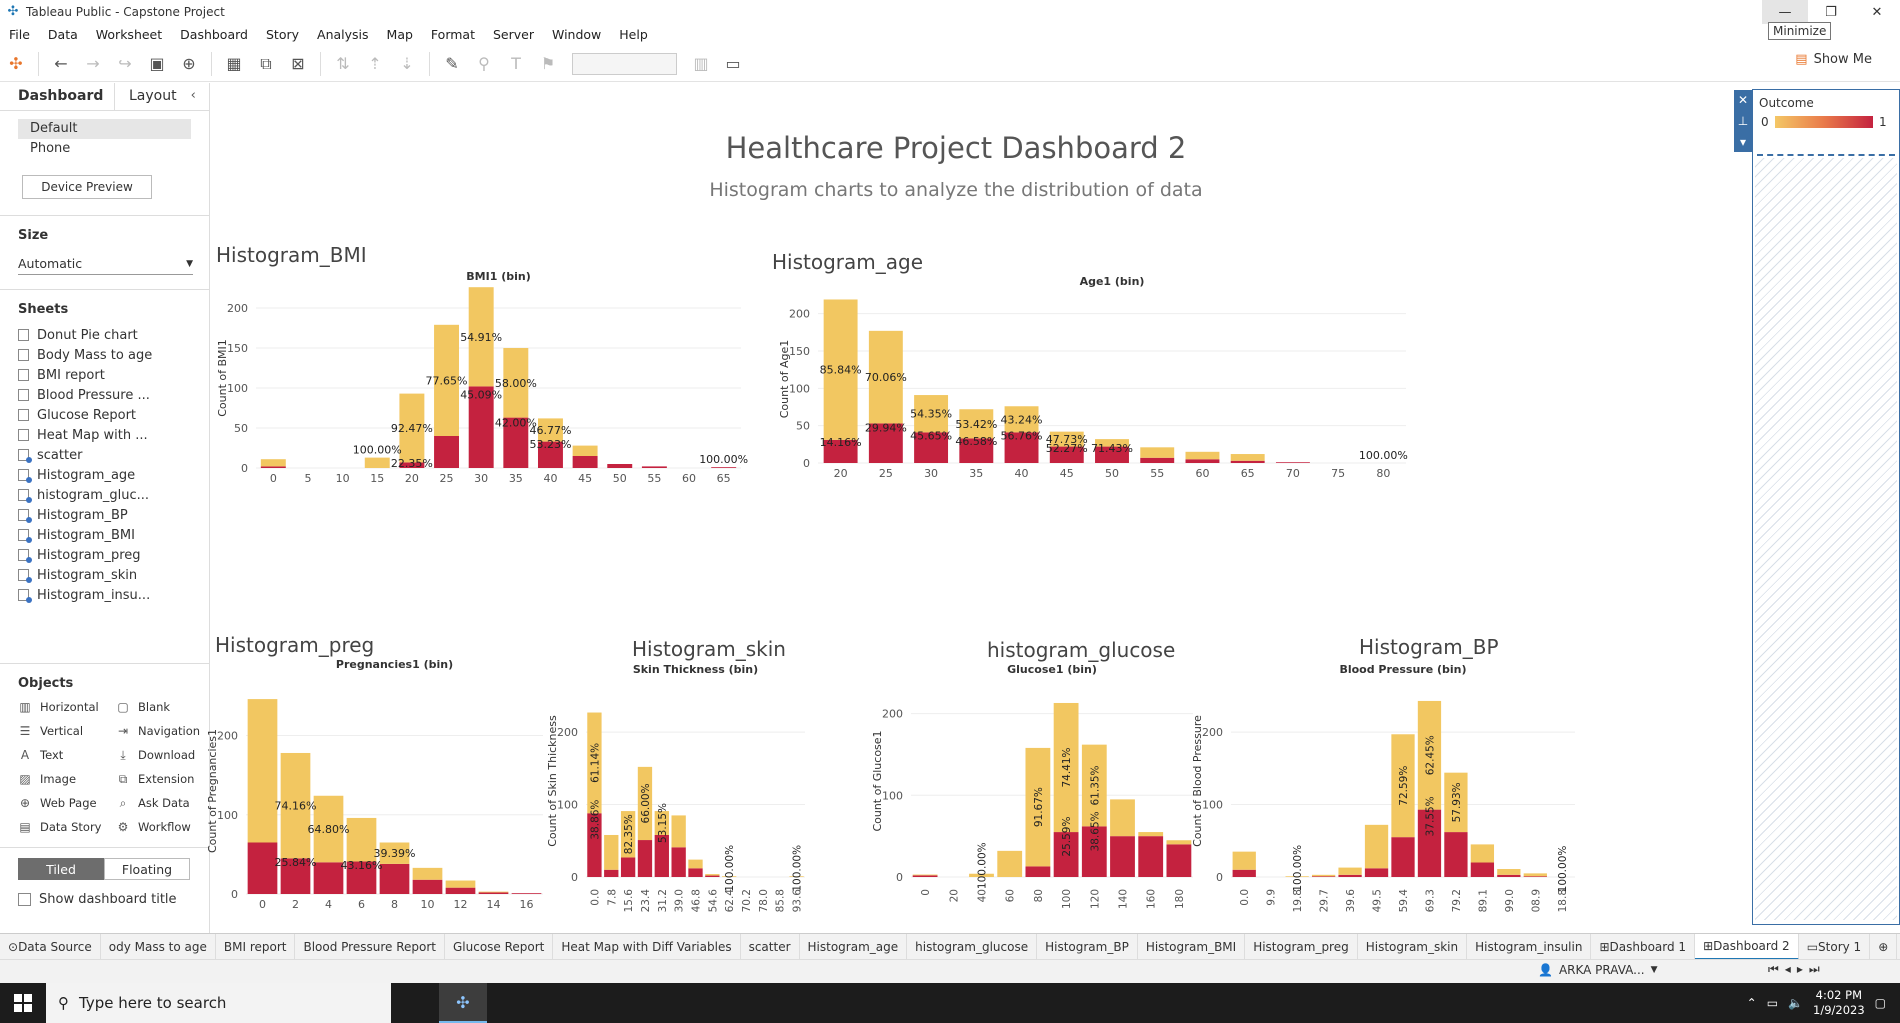 The width and height of the screenshot is (1900, 1023). I want to click on sort-asc-icon: ⇡, so click(375, 64).